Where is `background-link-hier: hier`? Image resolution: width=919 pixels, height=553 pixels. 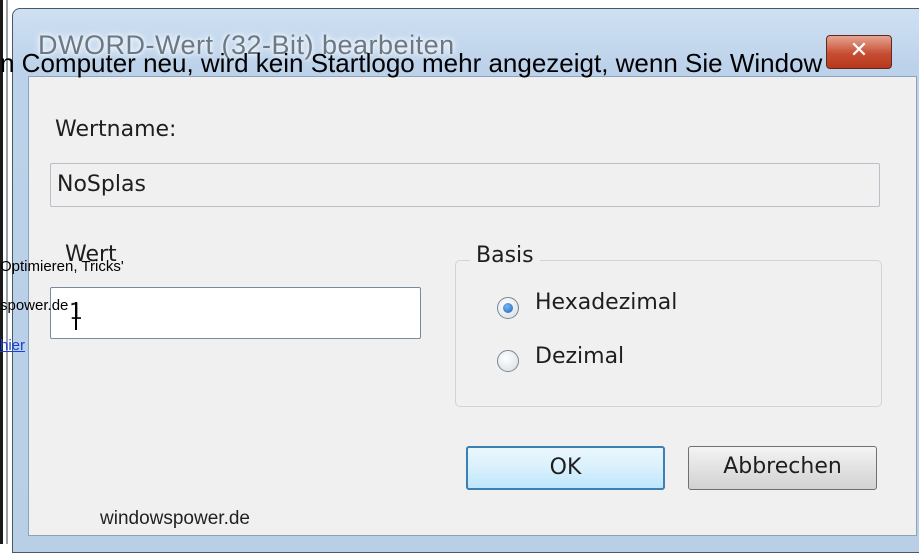 background-link-hier: hier is located at coordinates (12, 345).